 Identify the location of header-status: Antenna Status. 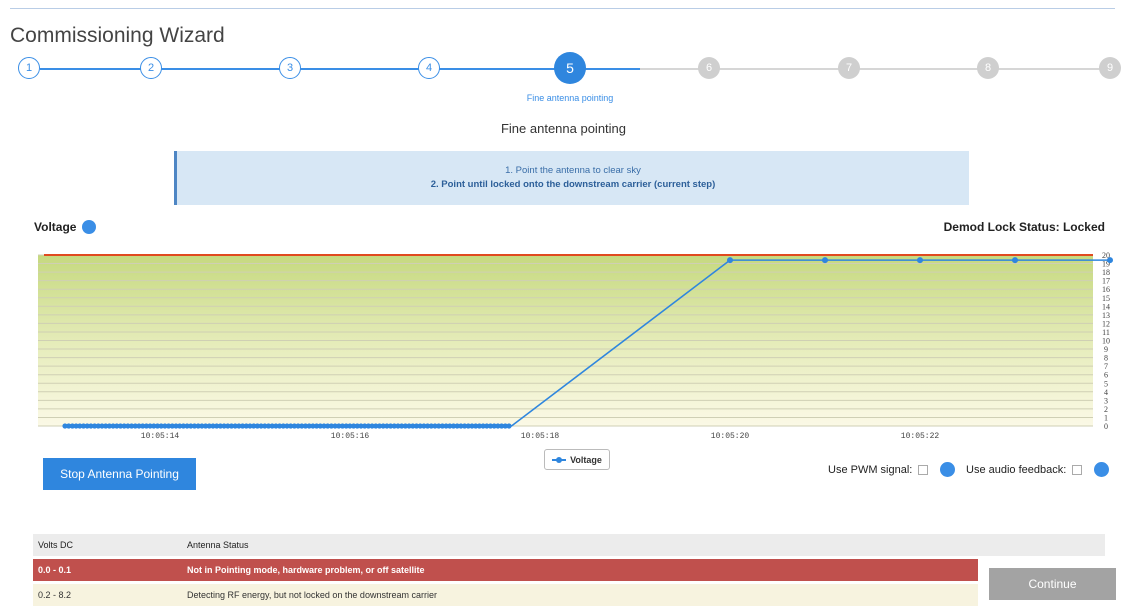
(218, 545).